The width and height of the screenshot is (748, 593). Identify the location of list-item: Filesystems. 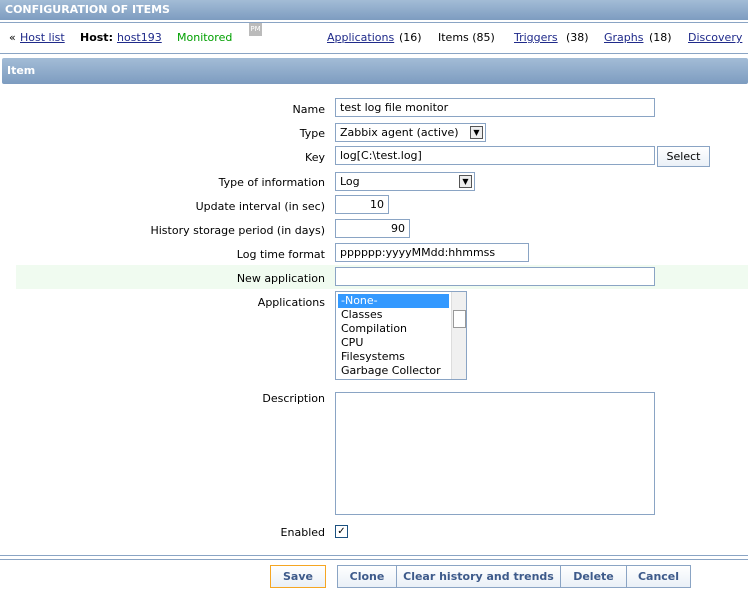
(402, 357).